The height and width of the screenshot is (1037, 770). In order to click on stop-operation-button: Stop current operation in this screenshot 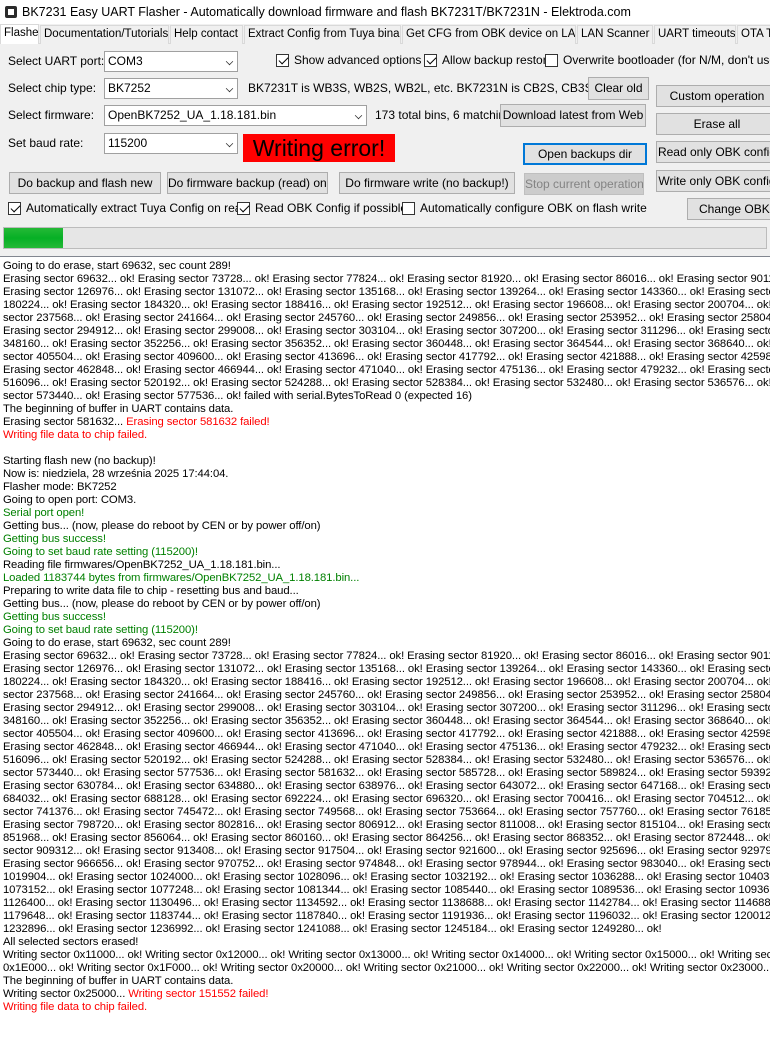, I will do `click(584, 184)`.